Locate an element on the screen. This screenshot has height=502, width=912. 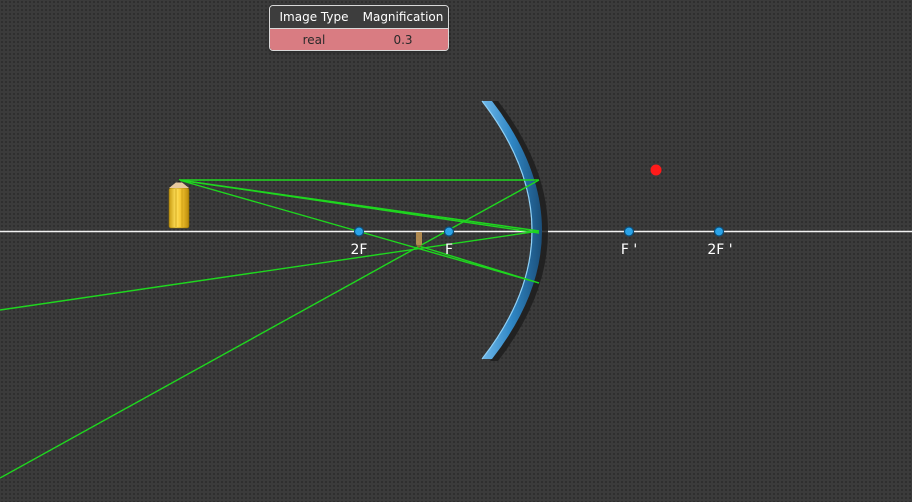
header-image-type: Image Type is located at coordinates (314, 17).